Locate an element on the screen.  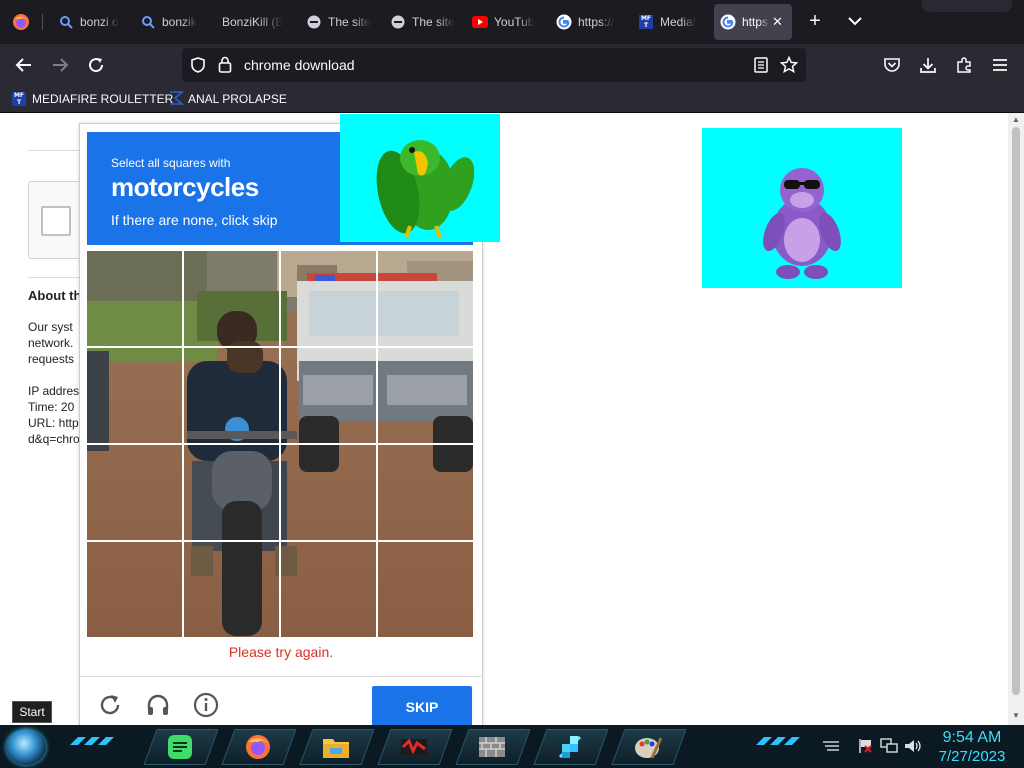
tab-youtube: YouTub is located at coordinates (503, 22).